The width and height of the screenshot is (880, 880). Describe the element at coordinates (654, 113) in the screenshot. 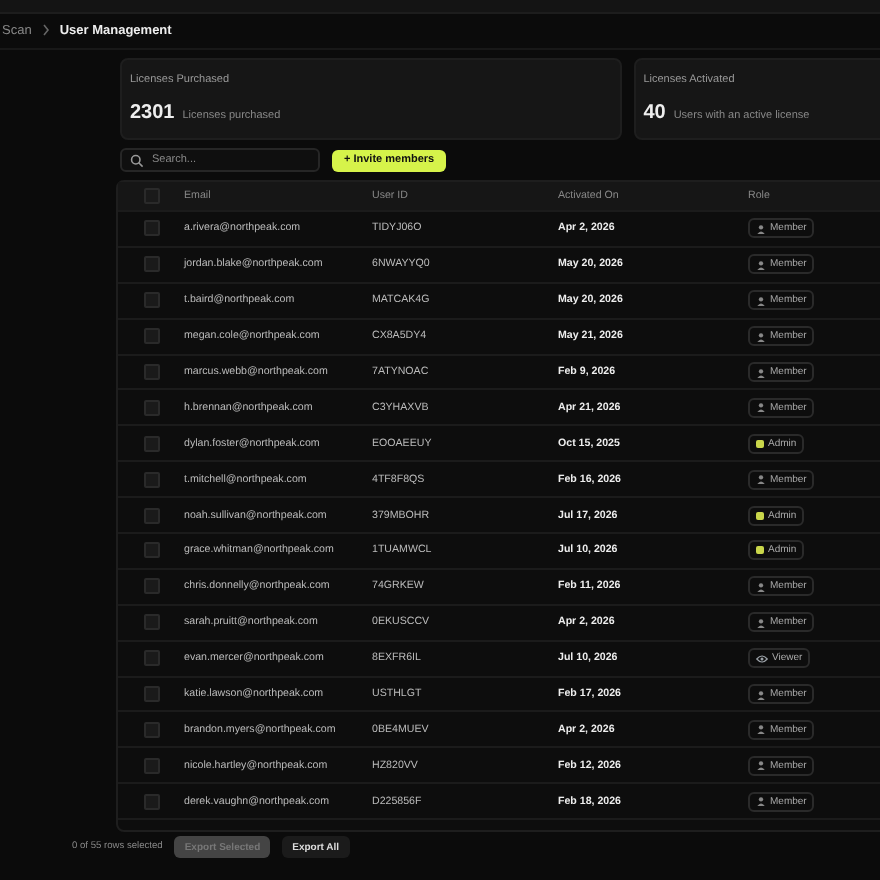

I see `stat-value: 40` at that location.